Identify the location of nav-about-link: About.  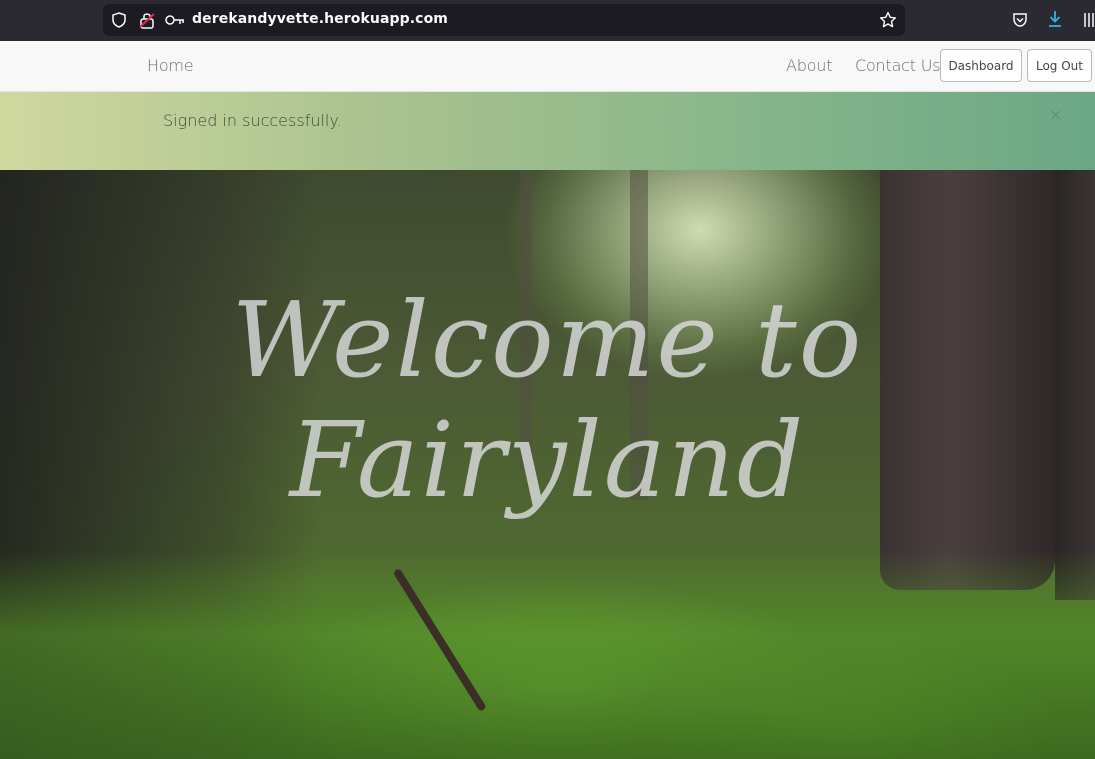
(809, 65).